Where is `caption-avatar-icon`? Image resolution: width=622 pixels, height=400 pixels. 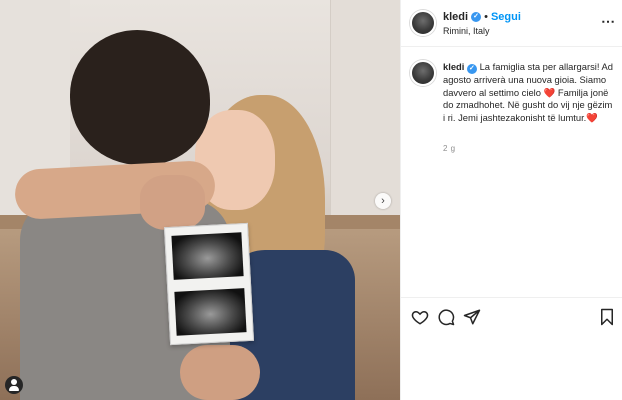
caption-avatar-icon is located at coordinates (423, 73).